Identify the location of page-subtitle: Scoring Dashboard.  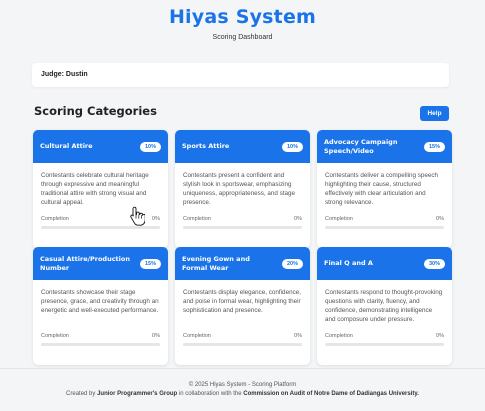
(242, 37).